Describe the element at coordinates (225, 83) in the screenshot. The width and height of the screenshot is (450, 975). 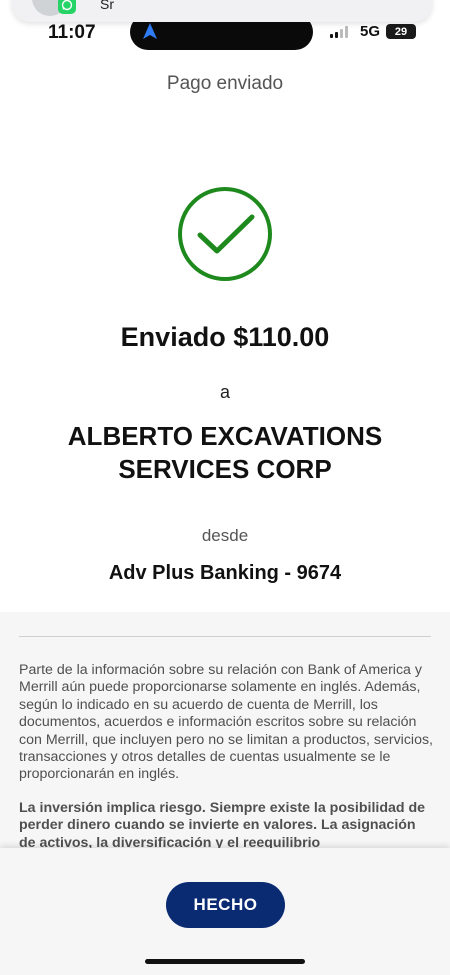
I see `page-title: Pago enviado` at that location.